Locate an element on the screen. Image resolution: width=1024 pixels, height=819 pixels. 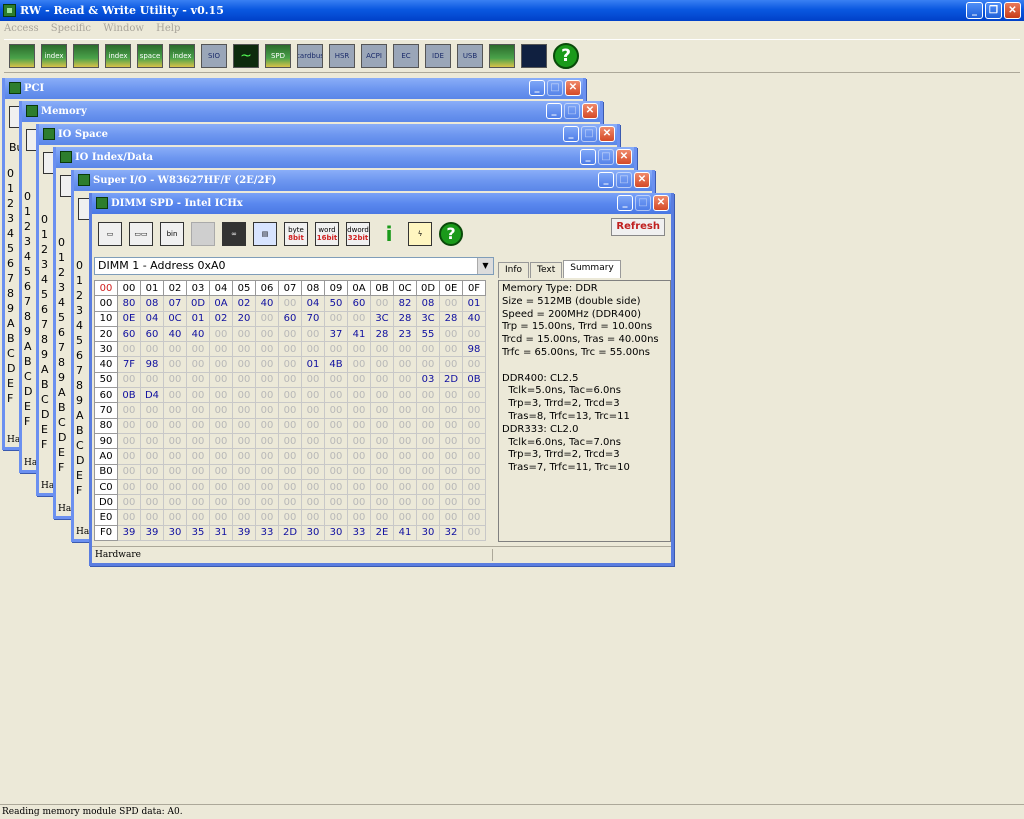
hex-cell: 0D is located at coordinates (198, 303).